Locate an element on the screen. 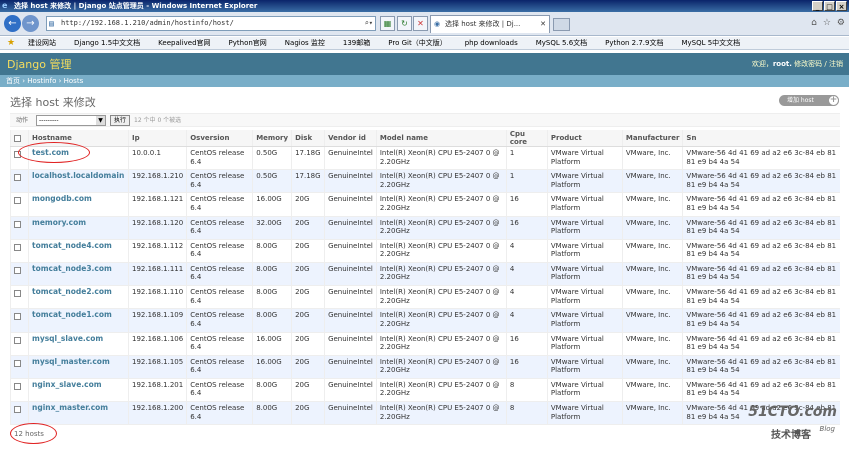 The width and height of the screenshot is (849, 451). logout-link: 注销 is located at coordinates (836, 64).